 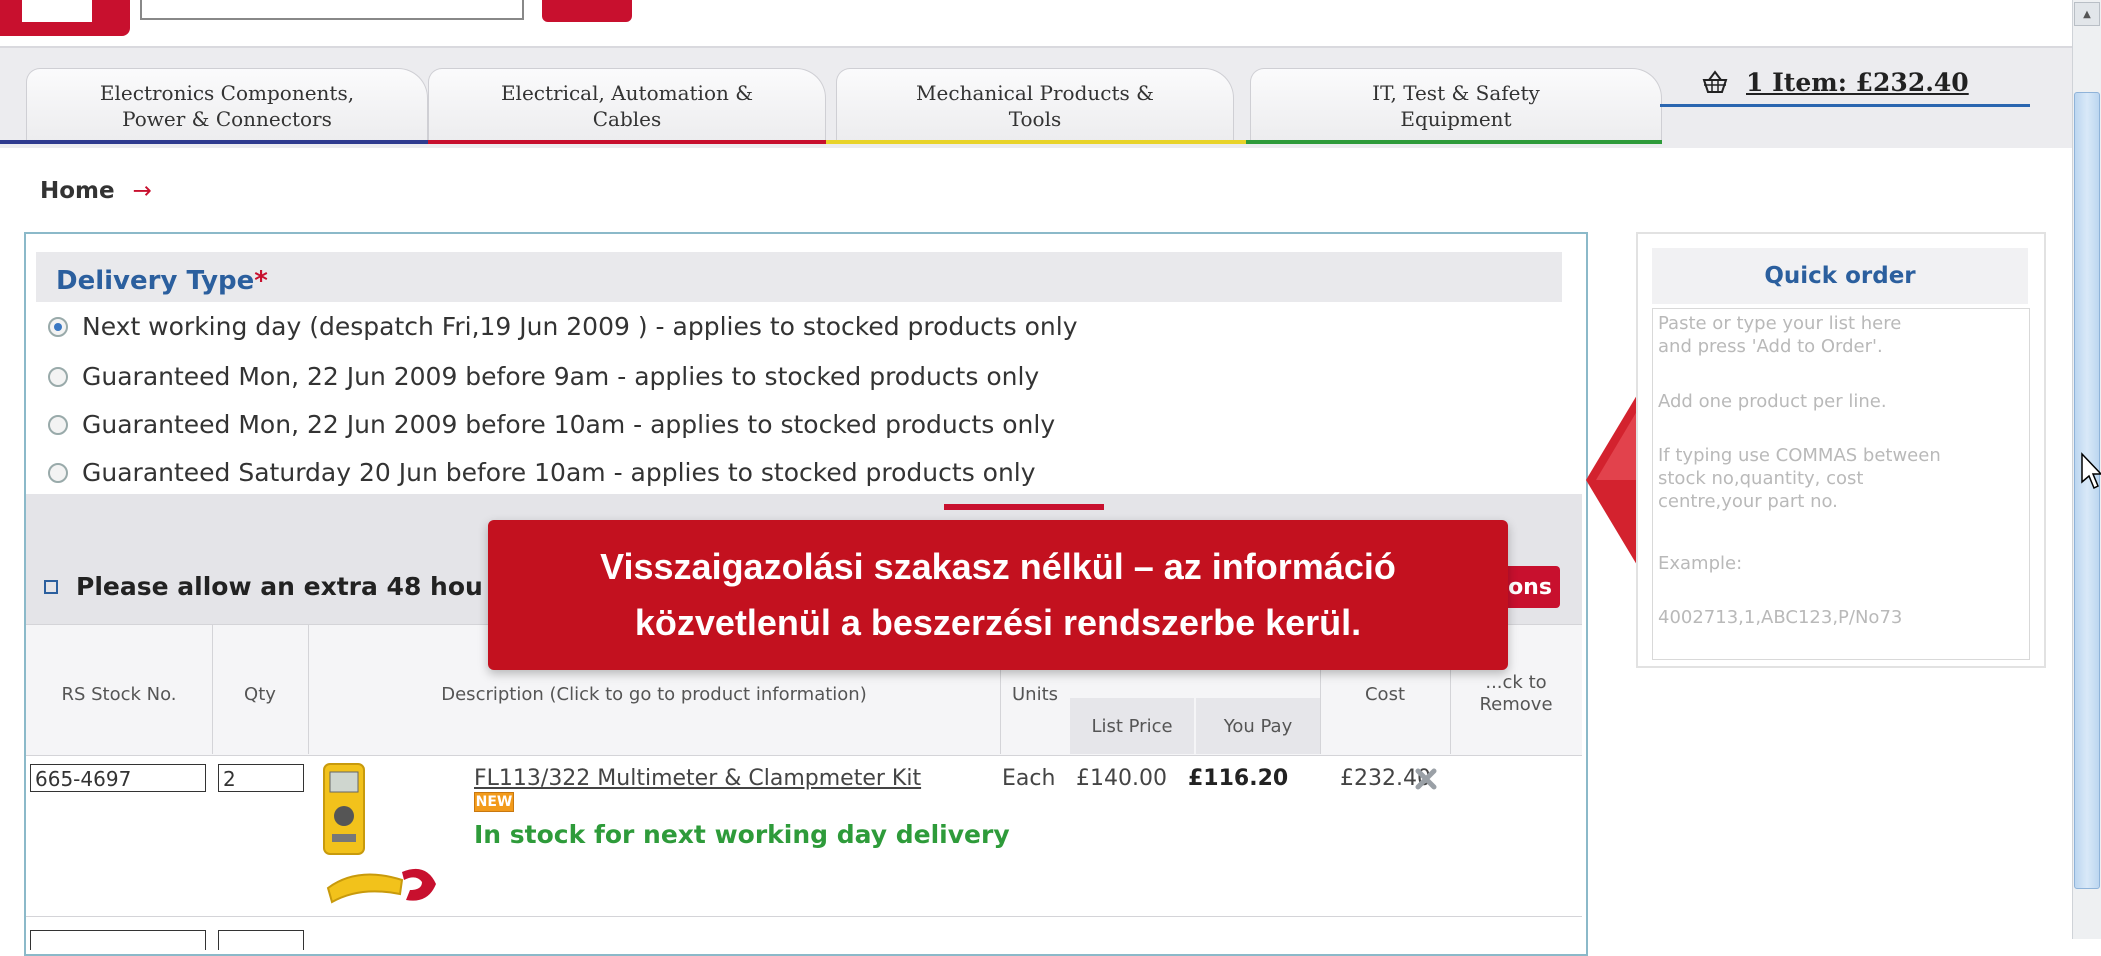 What do you see at coordinates (1035, 694) in the screenshot?
I see `header-units: Units` at bounding box center [1035, 694].